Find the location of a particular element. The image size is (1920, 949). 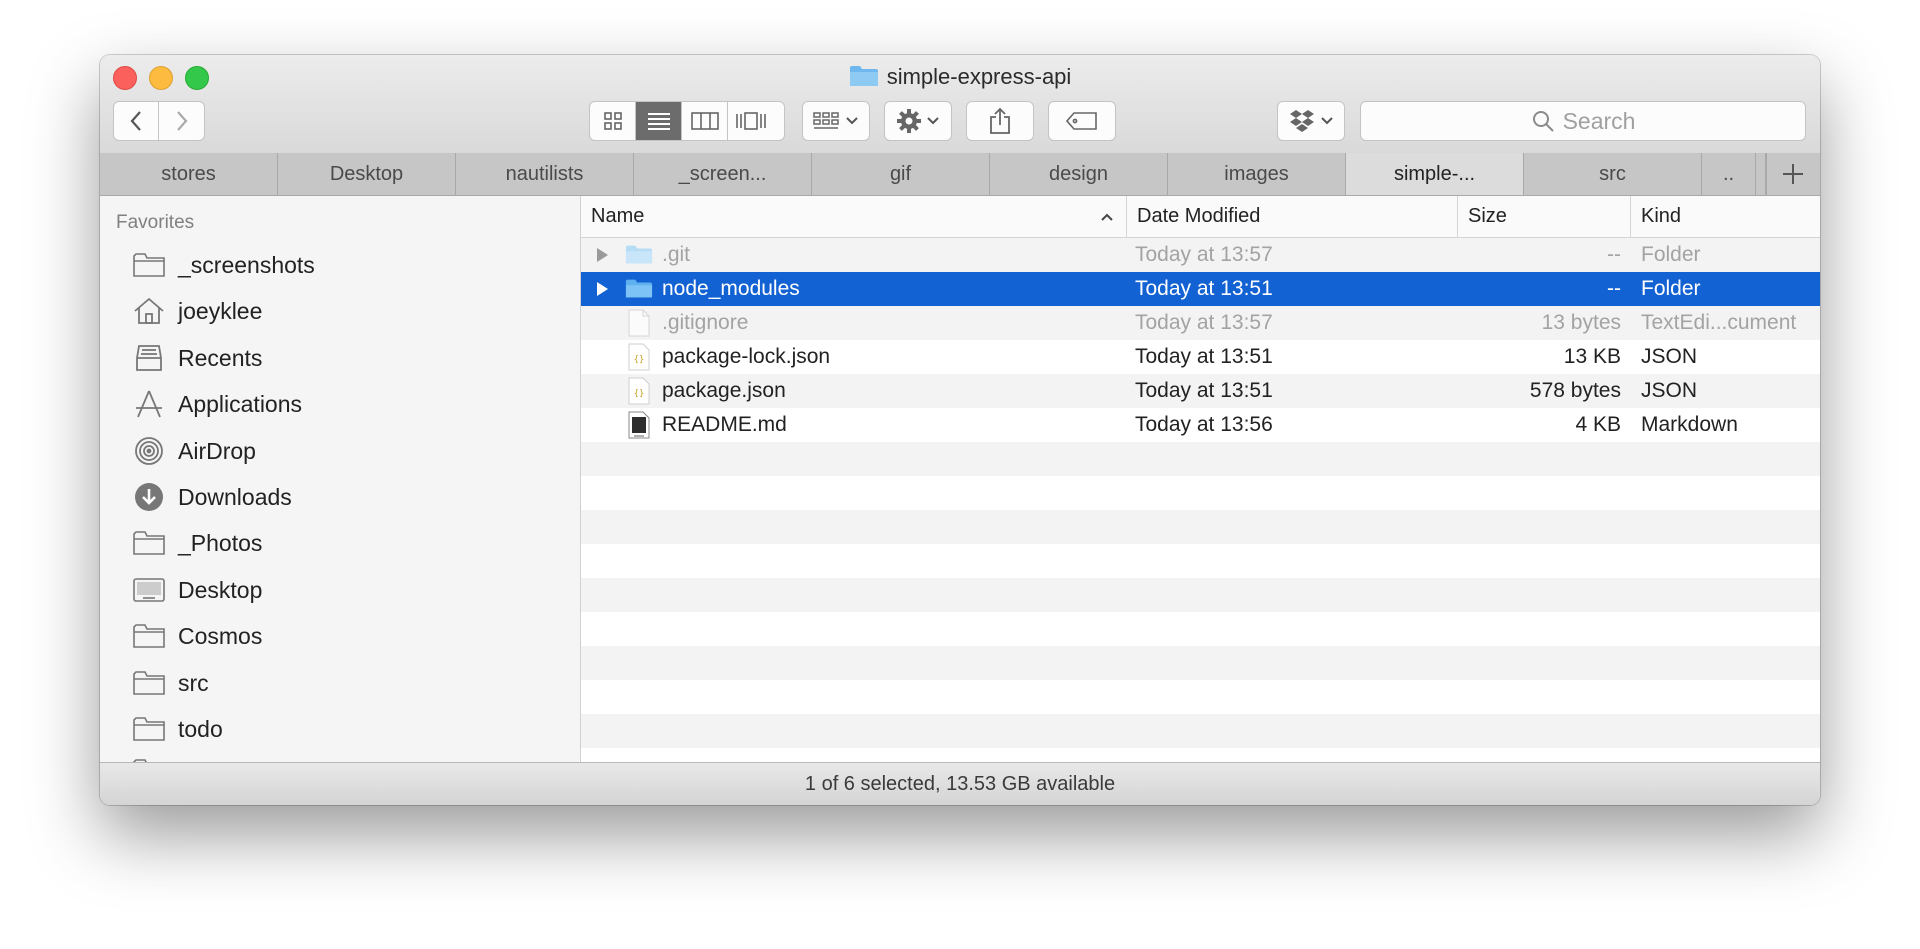

group-by-button is located at coordinates (836, 121).